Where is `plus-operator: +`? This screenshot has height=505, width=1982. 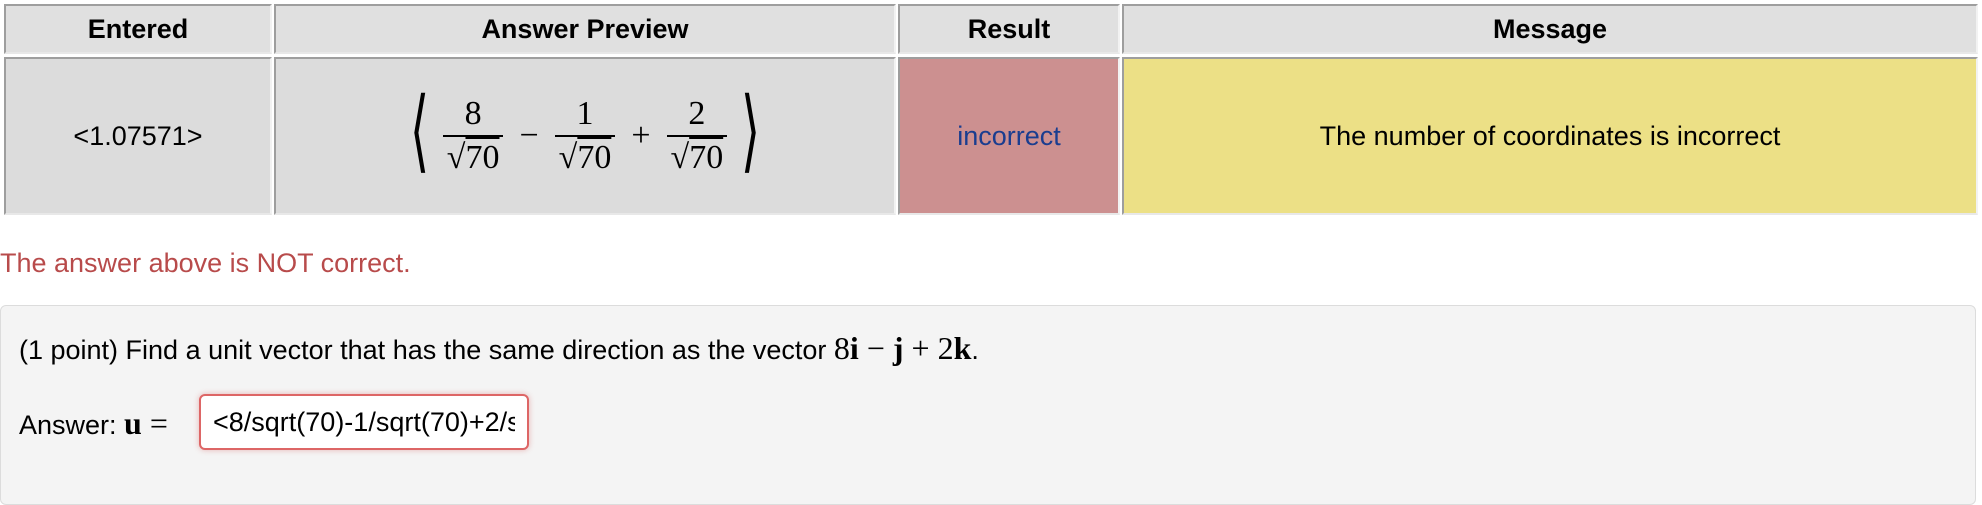 plus-operator: + is located at coordinates (641, 135).